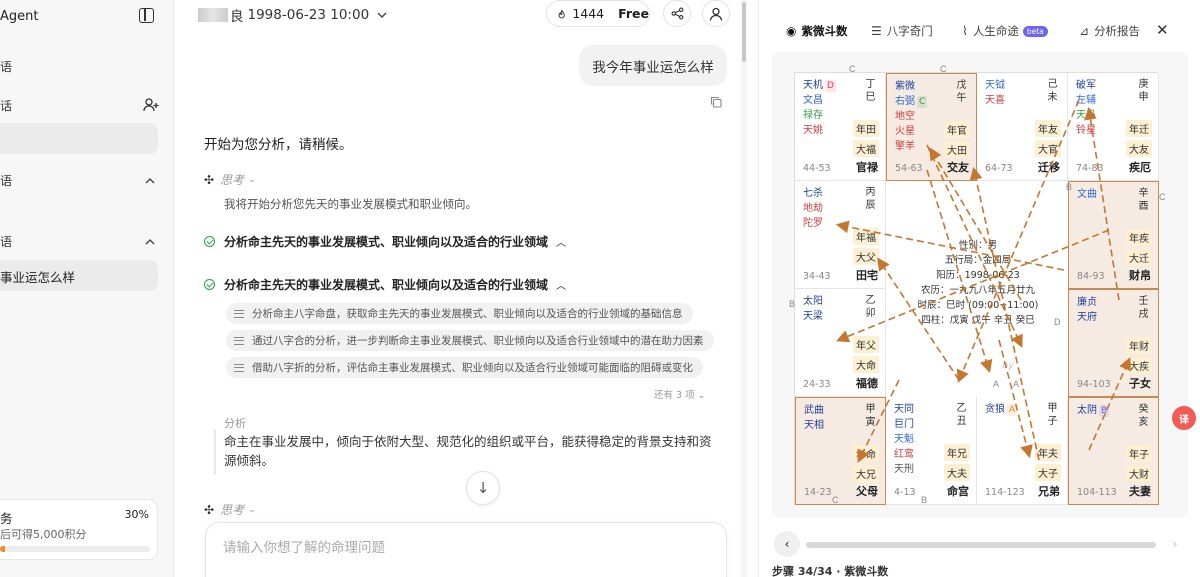 The height and width of the screenshot is (577, 1200). What do you see at coordinates (905, 116) in the screenshot?
I see `star-name: 地空` at bounding box center [905, 116].